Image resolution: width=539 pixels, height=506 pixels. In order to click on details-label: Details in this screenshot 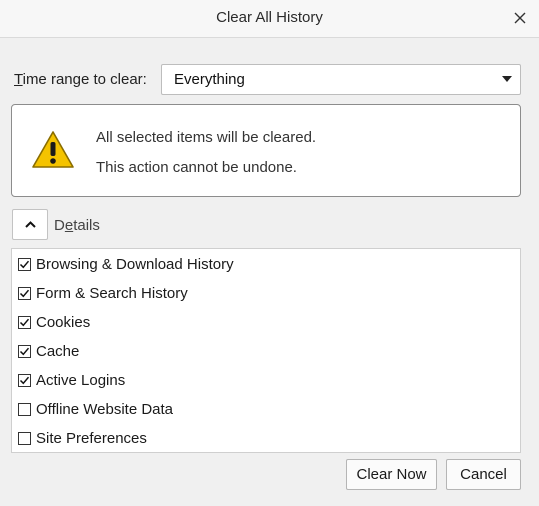, I will do `click(77, 225)`.